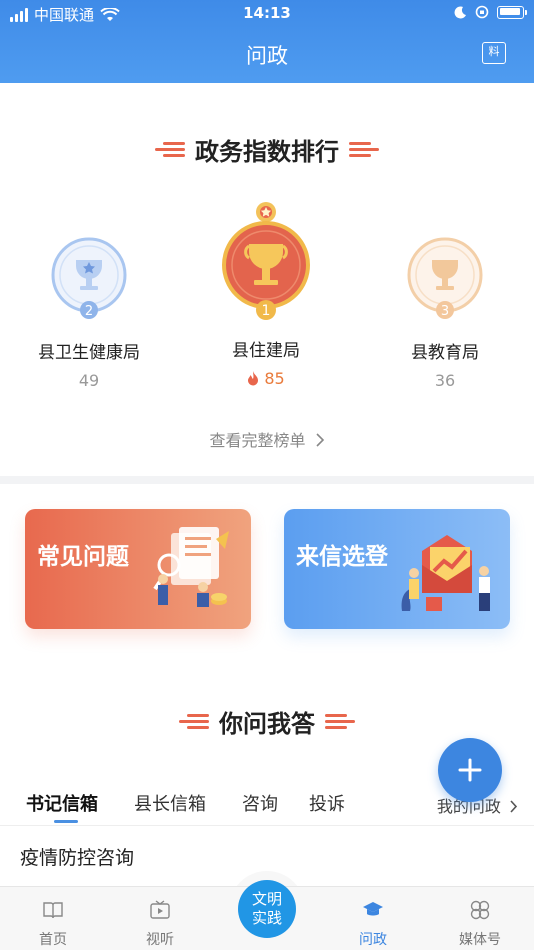 The height and width of the screenshot is (950, 534). I want to click on rank-item-3: 3 县教育局 36, so click(445, 312).